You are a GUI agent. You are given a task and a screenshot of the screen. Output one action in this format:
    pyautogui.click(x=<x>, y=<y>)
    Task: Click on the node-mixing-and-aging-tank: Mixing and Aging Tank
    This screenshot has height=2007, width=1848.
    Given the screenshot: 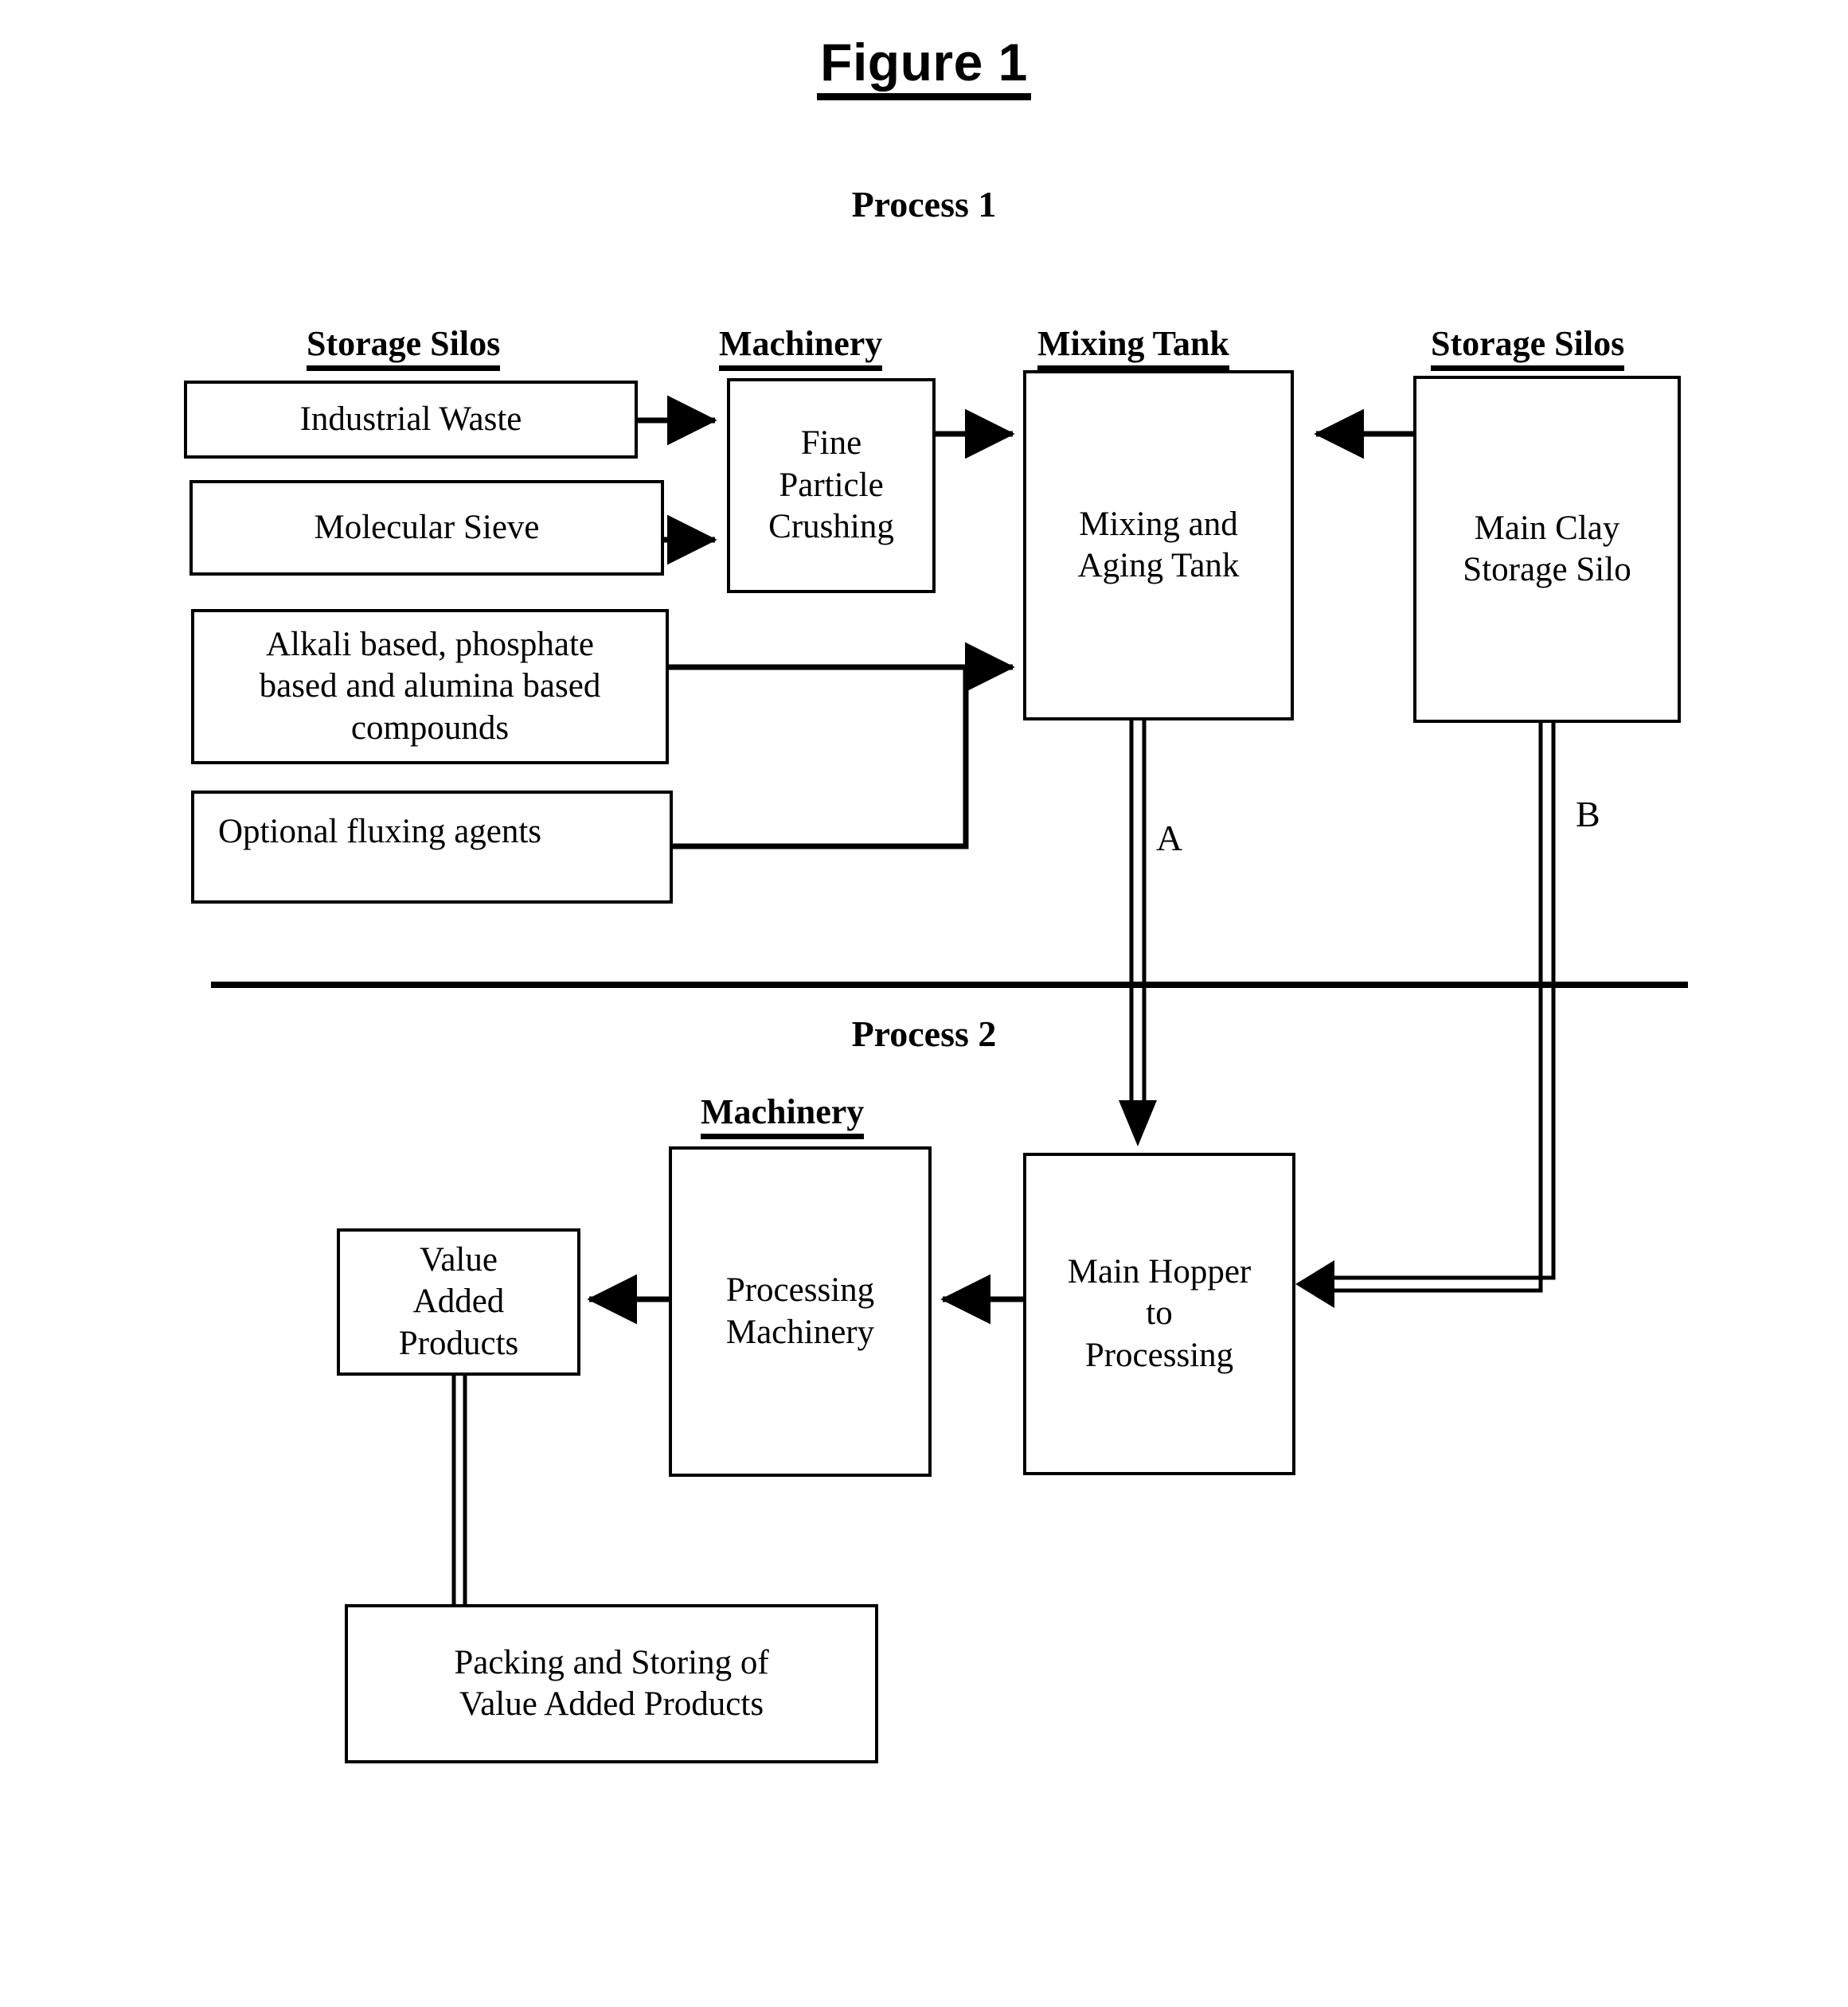 What is the action you would take?
    pyautogui.click(x=1158, y=545)
    